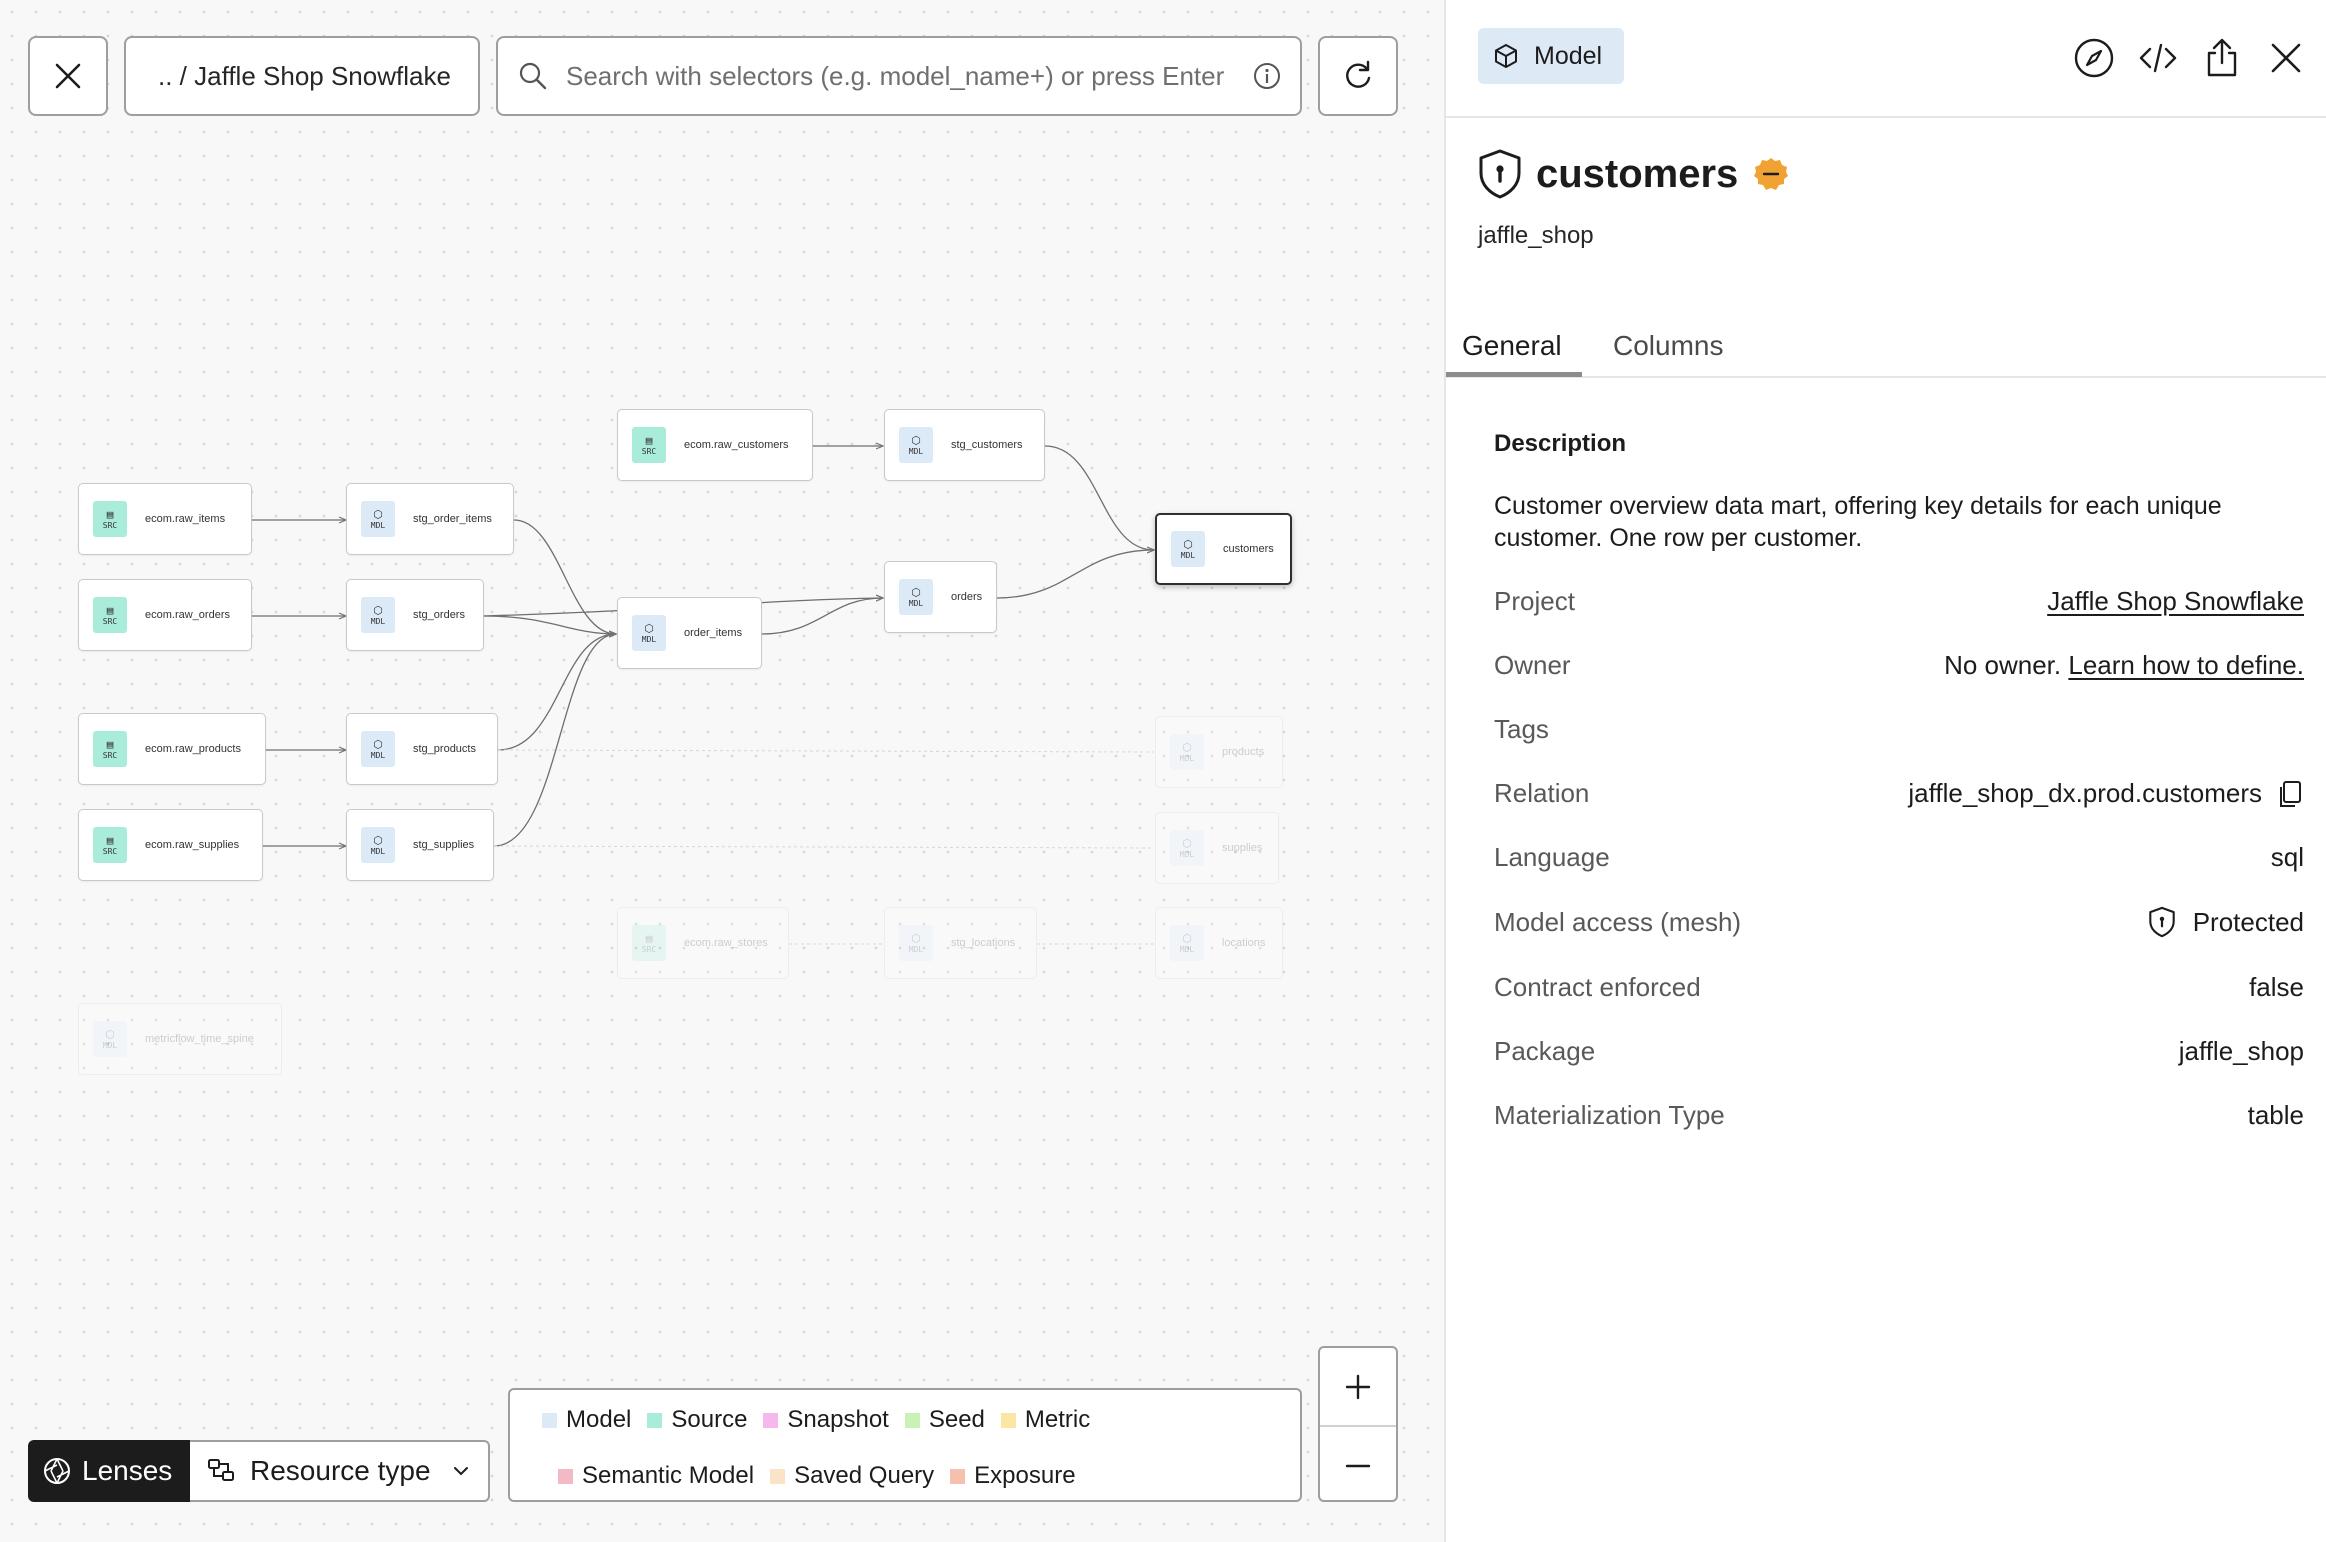 The image size is (2326, 1542). I want to click on property-language: Language sql, so click(1899, 857).